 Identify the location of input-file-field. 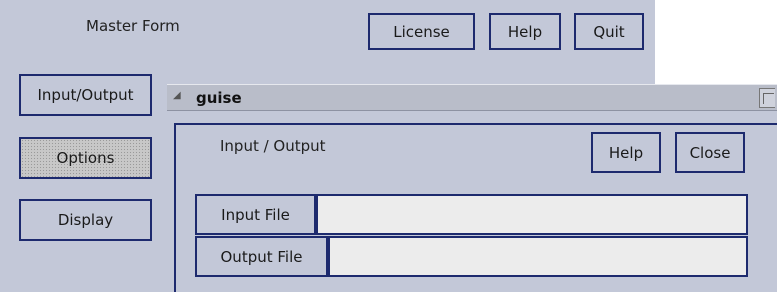
(532, 214).